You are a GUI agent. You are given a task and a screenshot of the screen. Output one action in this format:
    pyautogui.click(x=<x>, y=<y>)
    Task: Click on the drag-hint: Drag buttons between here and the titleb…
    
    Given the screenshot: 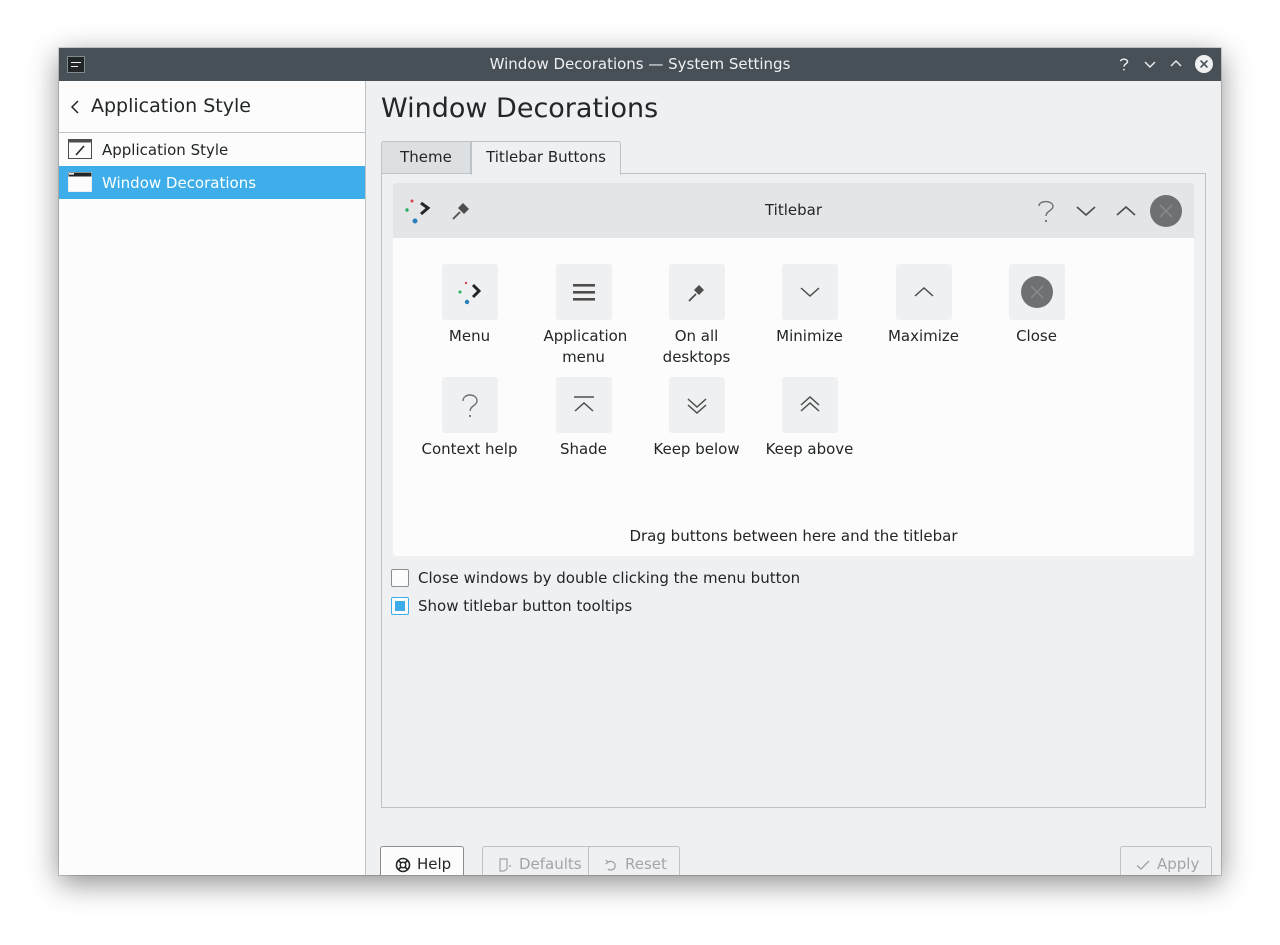 What is the action you would take?
    pyautogui.click(x=793, y=536)
    